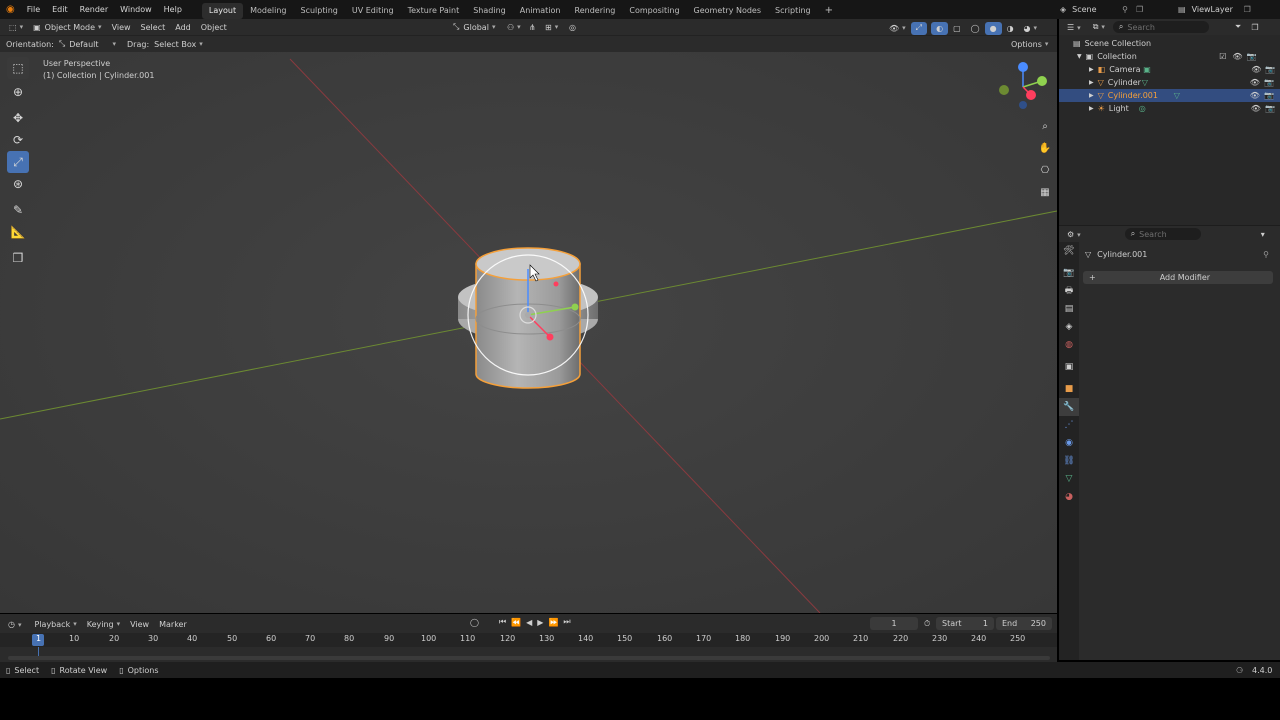 The width and height of the screenshot is (1280, 720). What do you see at coordinates (1069, 309) in the screenshot?
I see `view-layer-tab-icon: ▤` at bounding box center [1069, 309].